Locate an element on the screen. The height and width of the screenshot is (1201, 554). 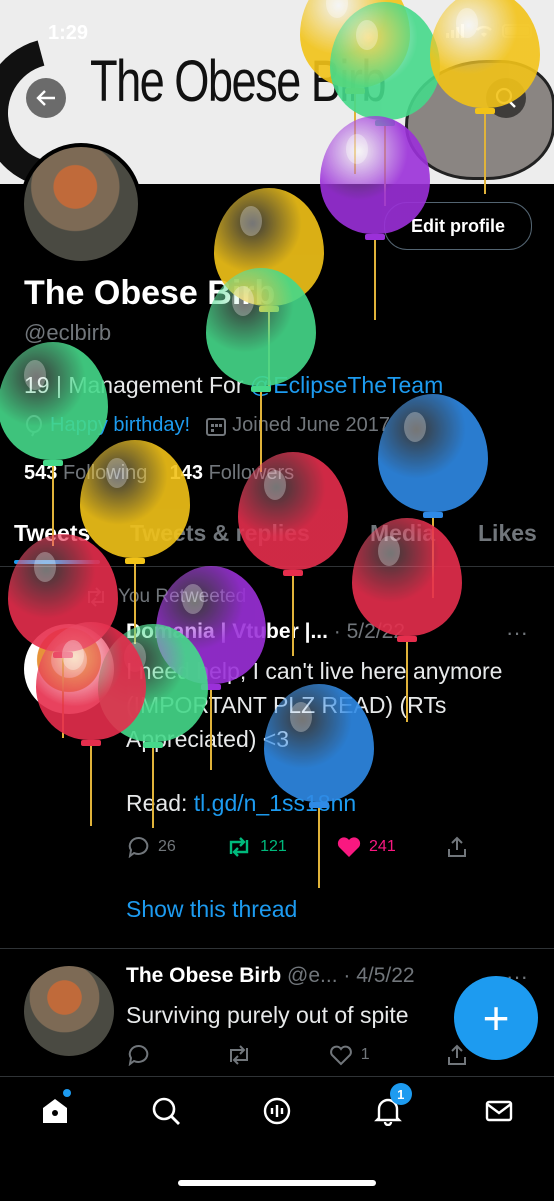
nav-search is located at coordinates (166, 1111).